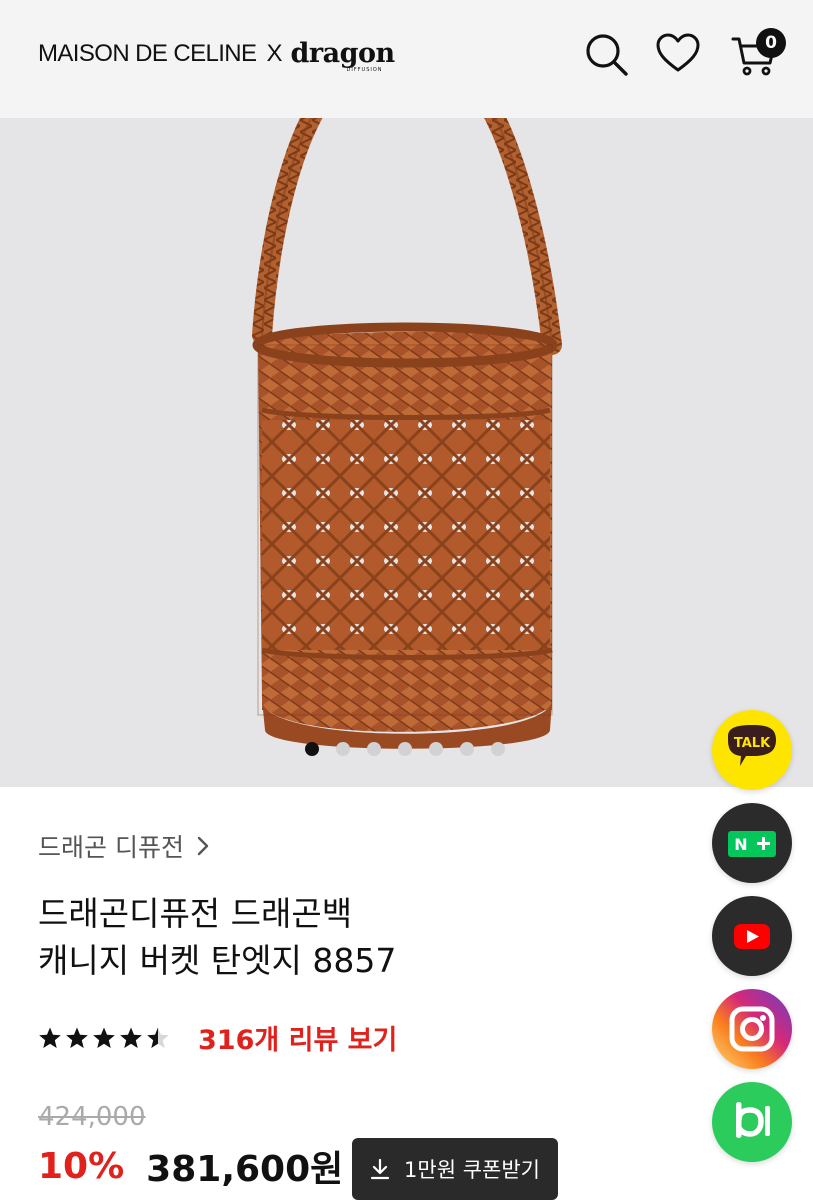 This screenshot has height=1200, width=813. What do you see at coordinates (342, 56) in the screenshot?
I see `dragon-logo: dragon DIFFUSION` at bounding box center [342, 56].